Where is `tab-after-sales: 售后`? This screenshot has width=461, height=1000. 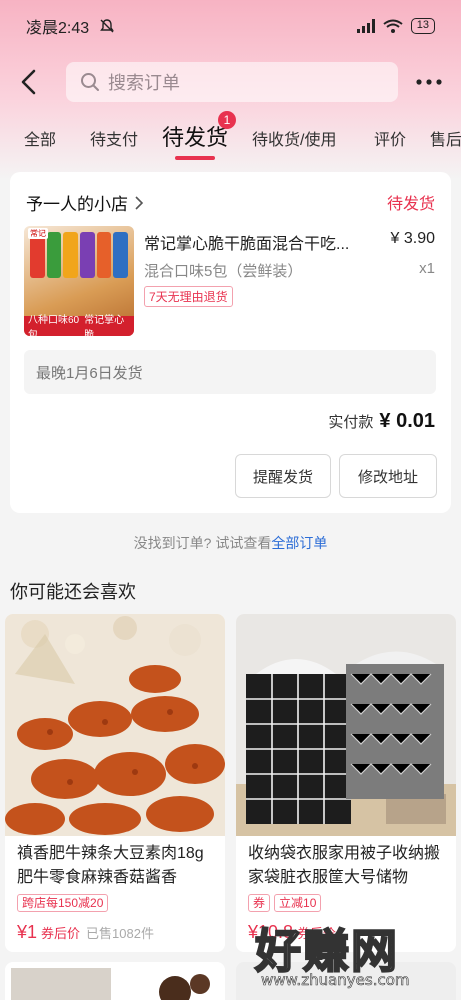
tab-after-sales: 售后 is located at coordinates (445, 138).